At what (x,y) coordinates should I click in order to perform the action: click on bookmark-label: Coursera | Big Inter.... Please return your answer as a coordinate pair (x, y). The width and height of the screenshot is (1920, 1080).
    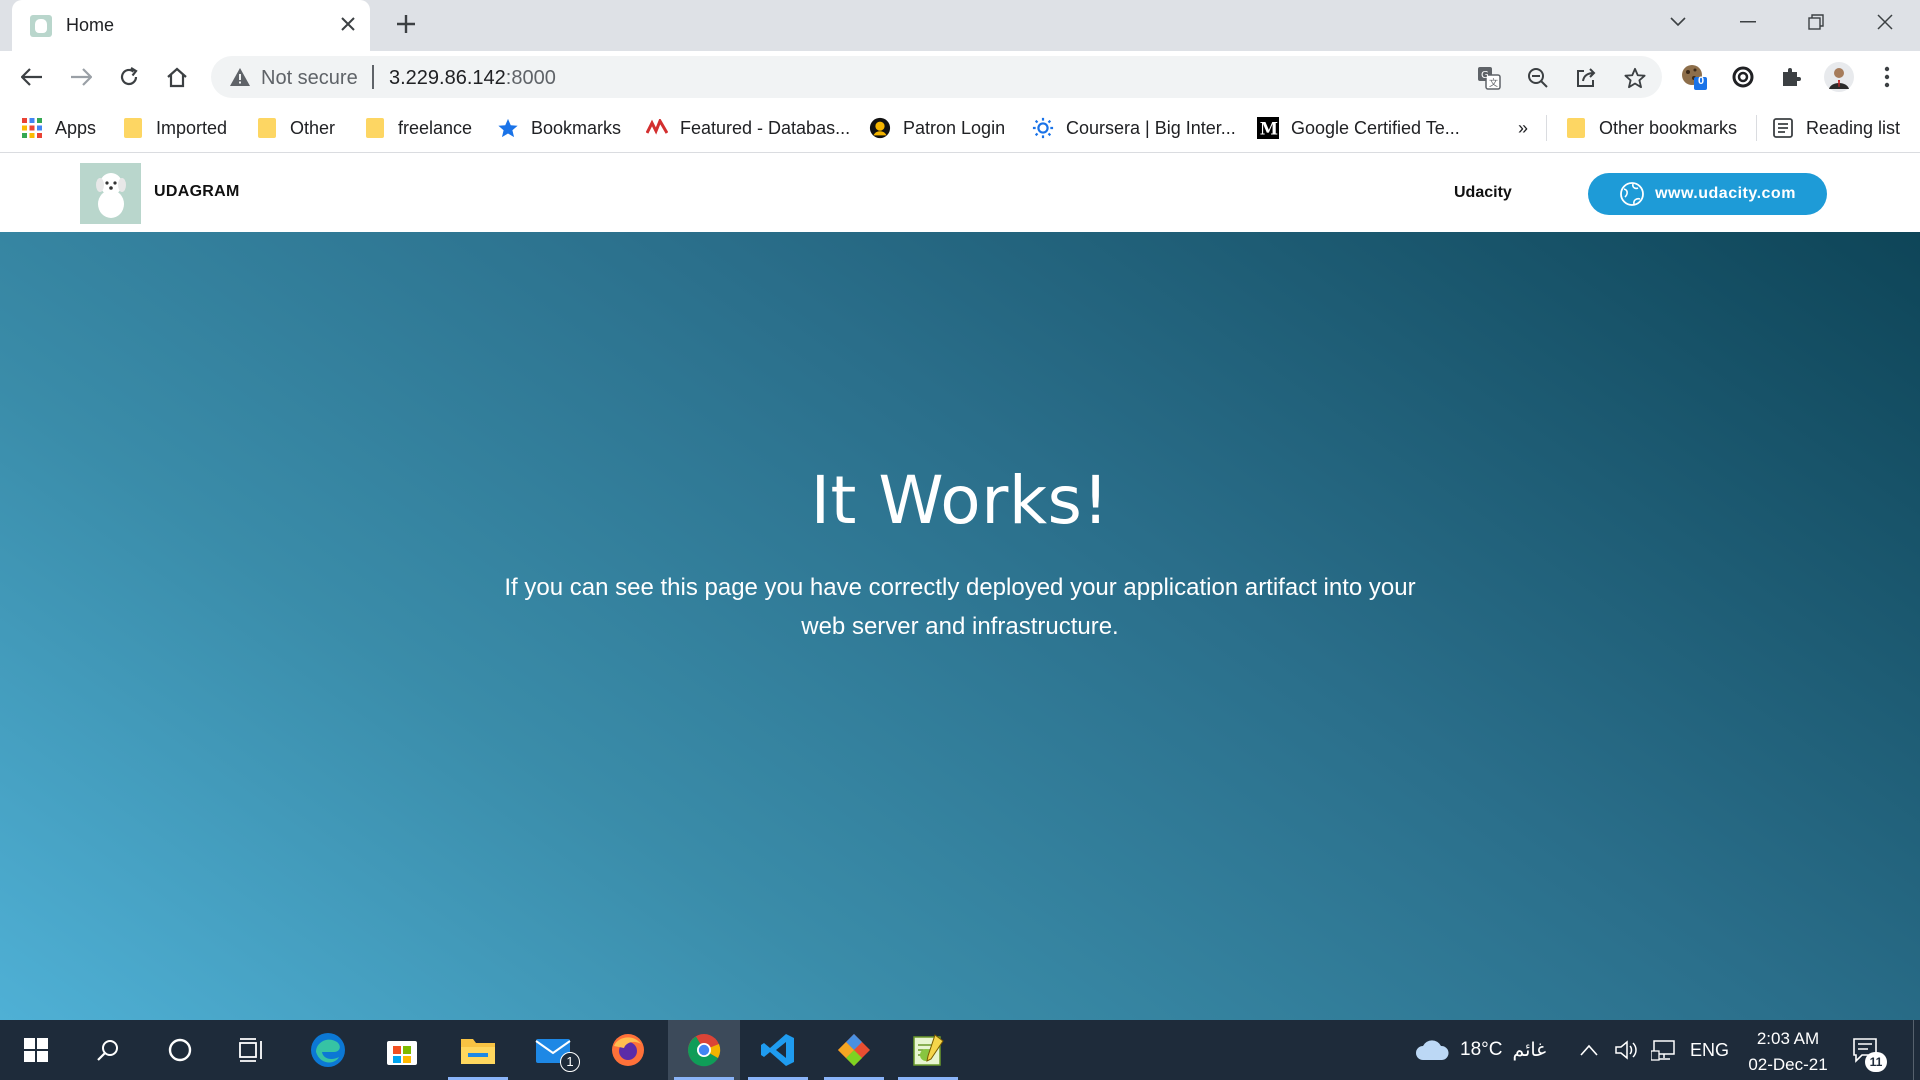
    Looking at the image, I should click on (1151, 127).